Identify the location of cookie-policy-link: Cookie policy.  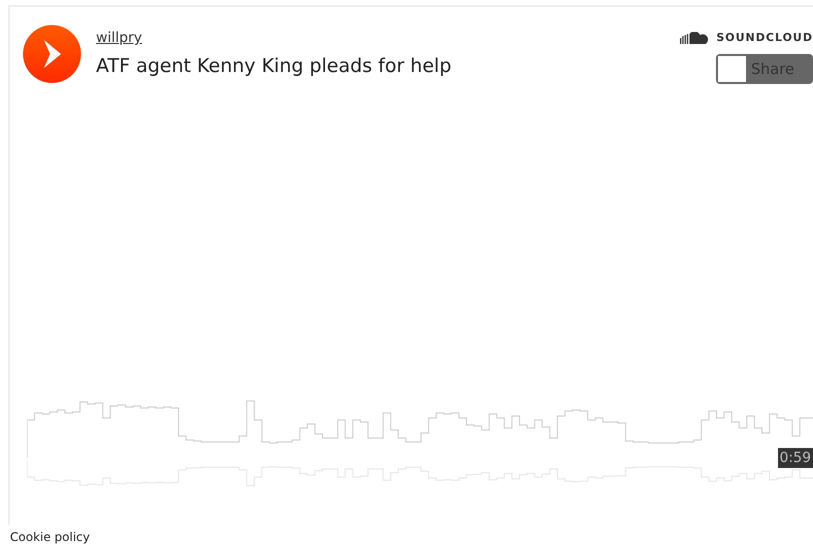
(411, 537).